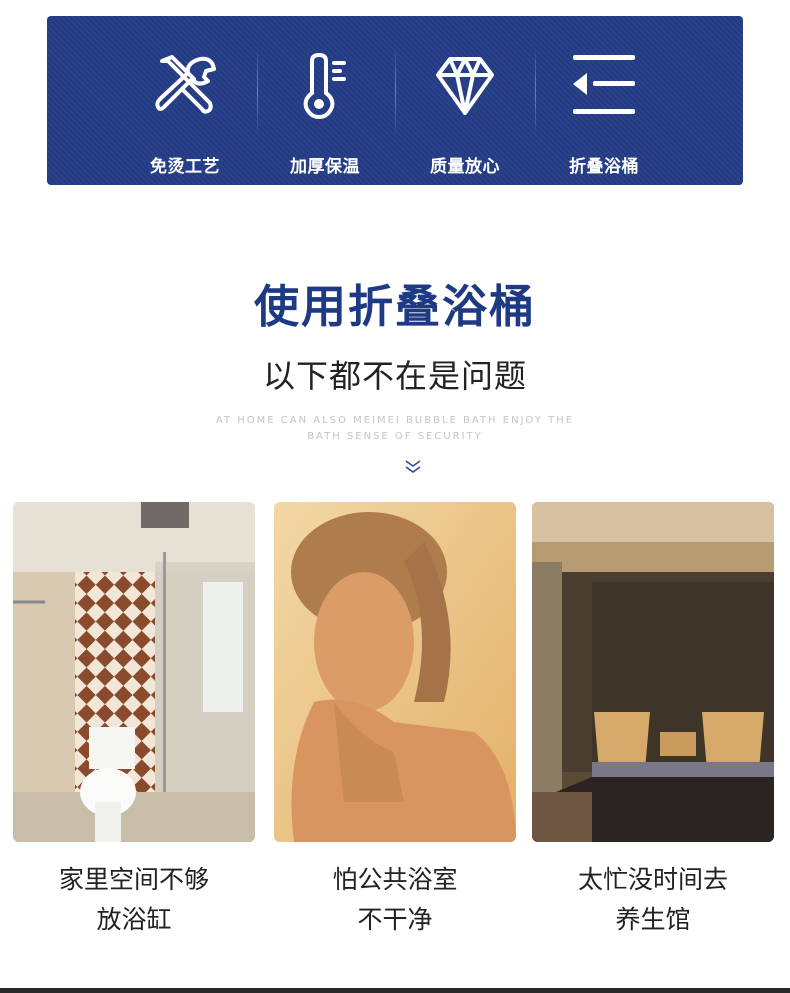 The height and width of the screenshot is (993, 790). What do you see at coordinates (653, 900) in the screenshot?
I see `card-caption: 太忙没时间去 养生馆` at bounding box center [653, 900].